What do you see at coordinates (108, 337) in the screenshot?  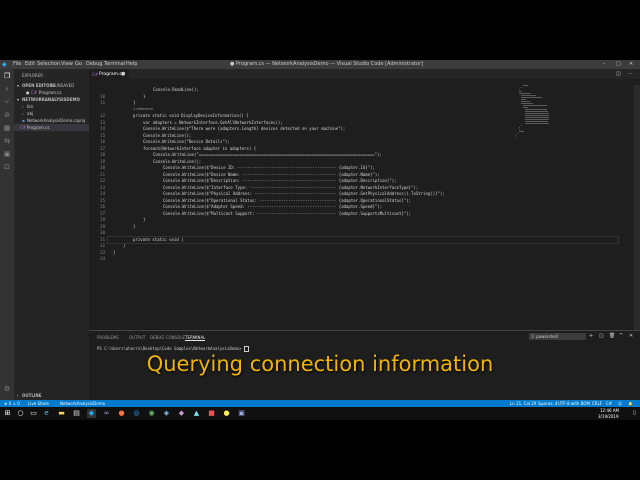 I see `tab-problems: PROBLEMS` at bounding box center [108, 337].